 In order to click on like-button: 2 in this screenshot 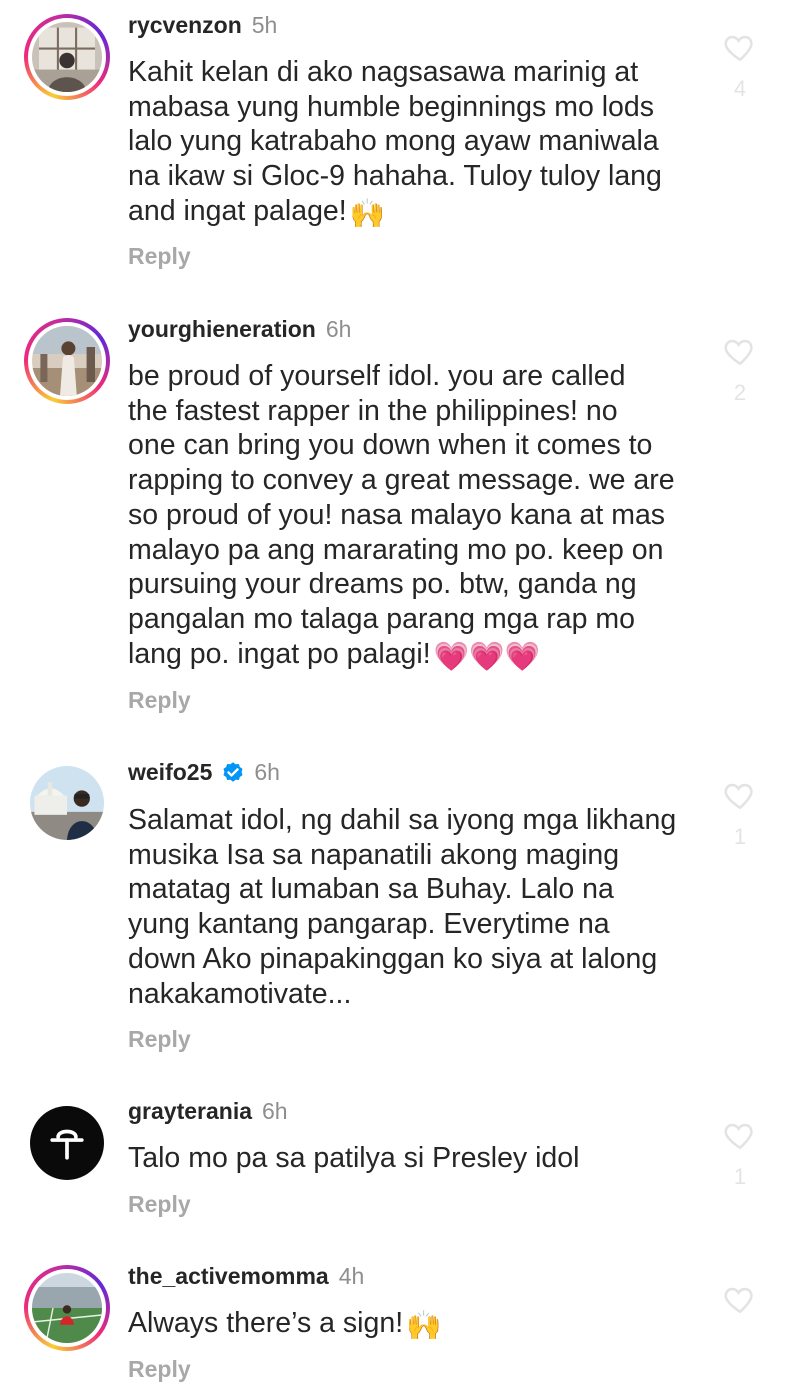, I will do `click(740, 370)`.